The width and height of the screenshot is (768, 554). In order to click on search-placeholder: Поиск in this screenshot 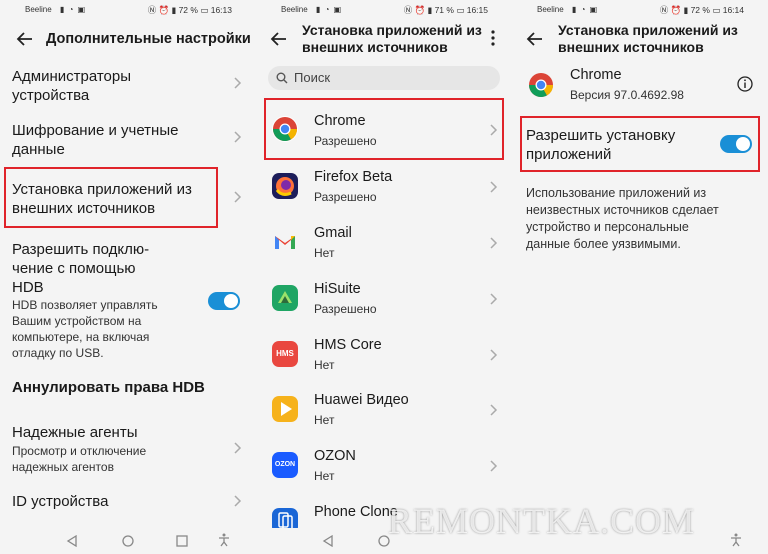, I will do `click(312, 77)`.